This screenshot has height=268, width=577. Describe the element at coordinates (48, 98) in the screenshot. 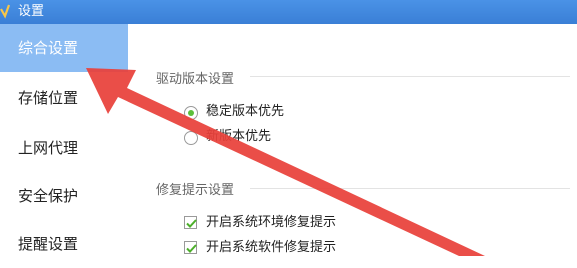

I see `sidebar-item-label: 存储位置` at that location.